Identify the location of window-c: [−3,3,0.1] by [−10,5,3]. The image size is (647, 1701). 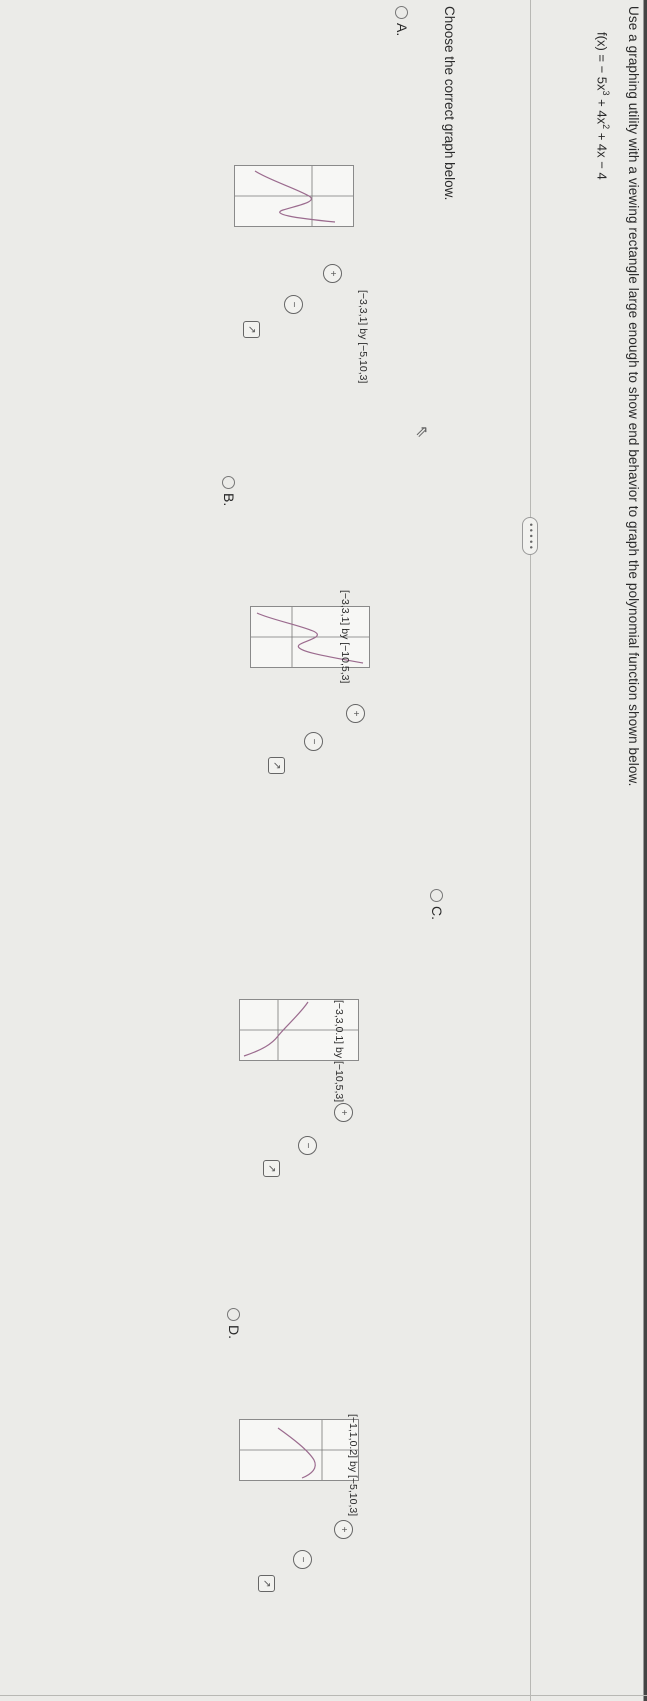
(339, 1051).